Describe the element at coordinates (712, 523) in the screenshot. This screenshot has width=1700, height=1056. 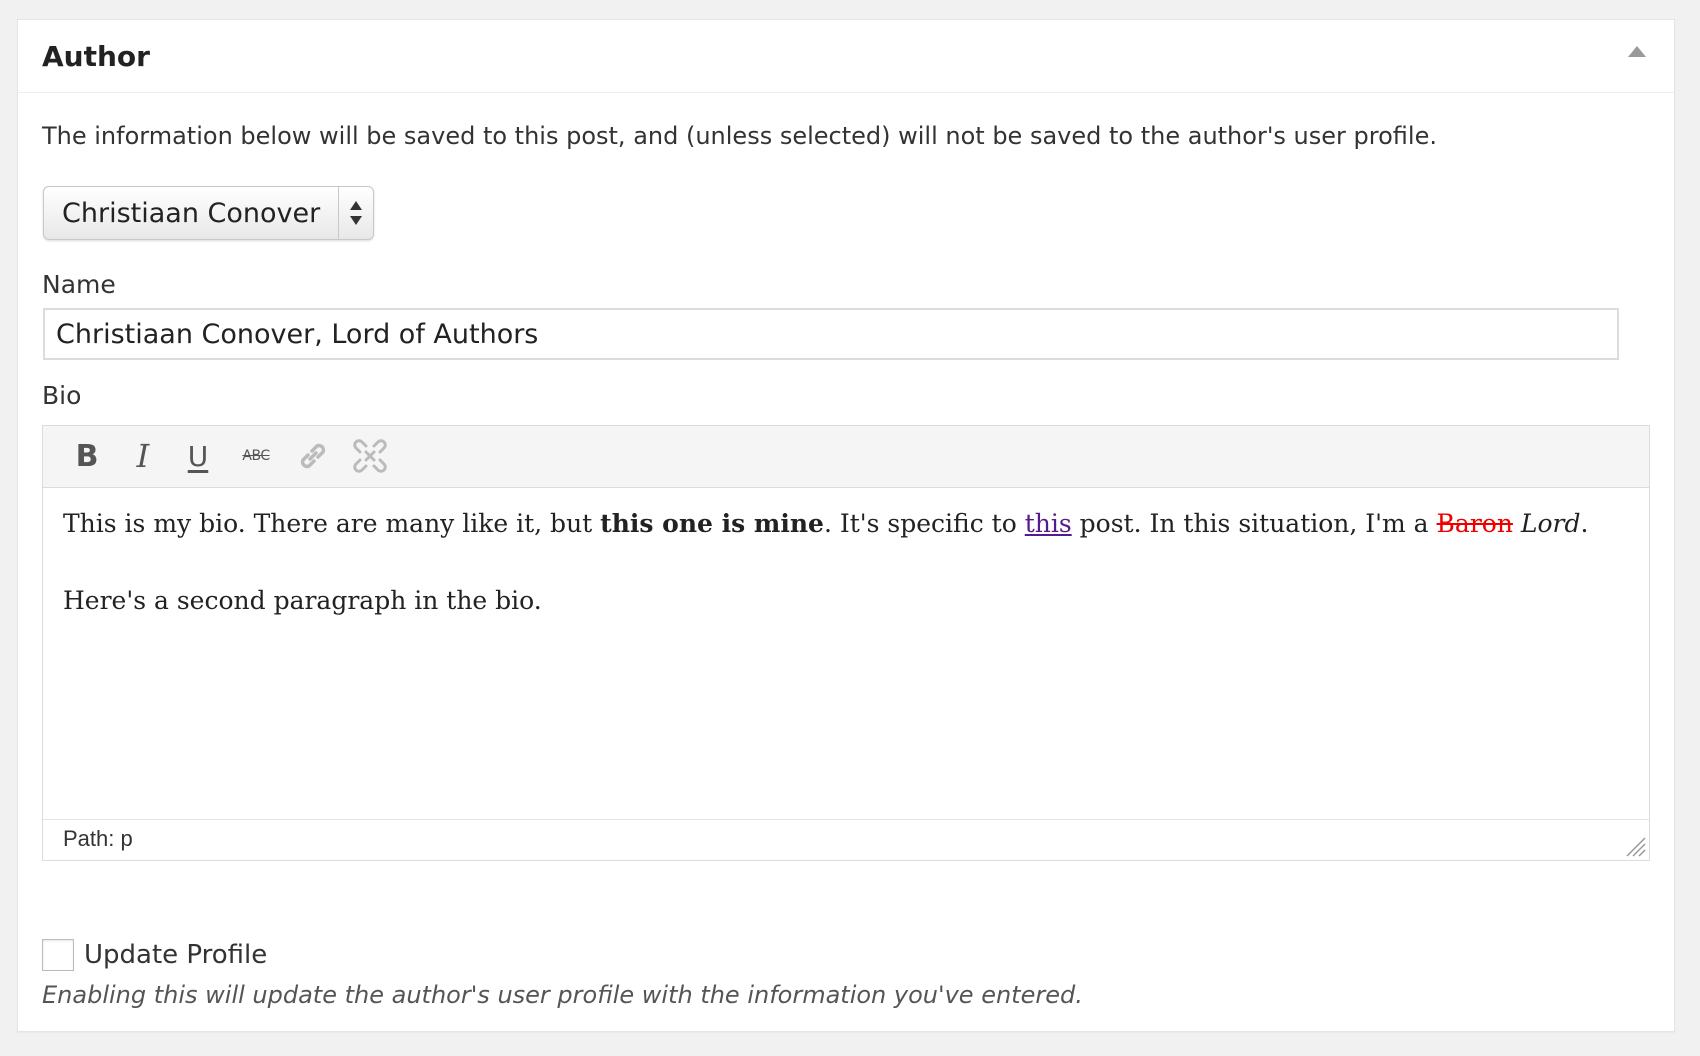
I see `bio-bold-text: this one is mine` at that location.